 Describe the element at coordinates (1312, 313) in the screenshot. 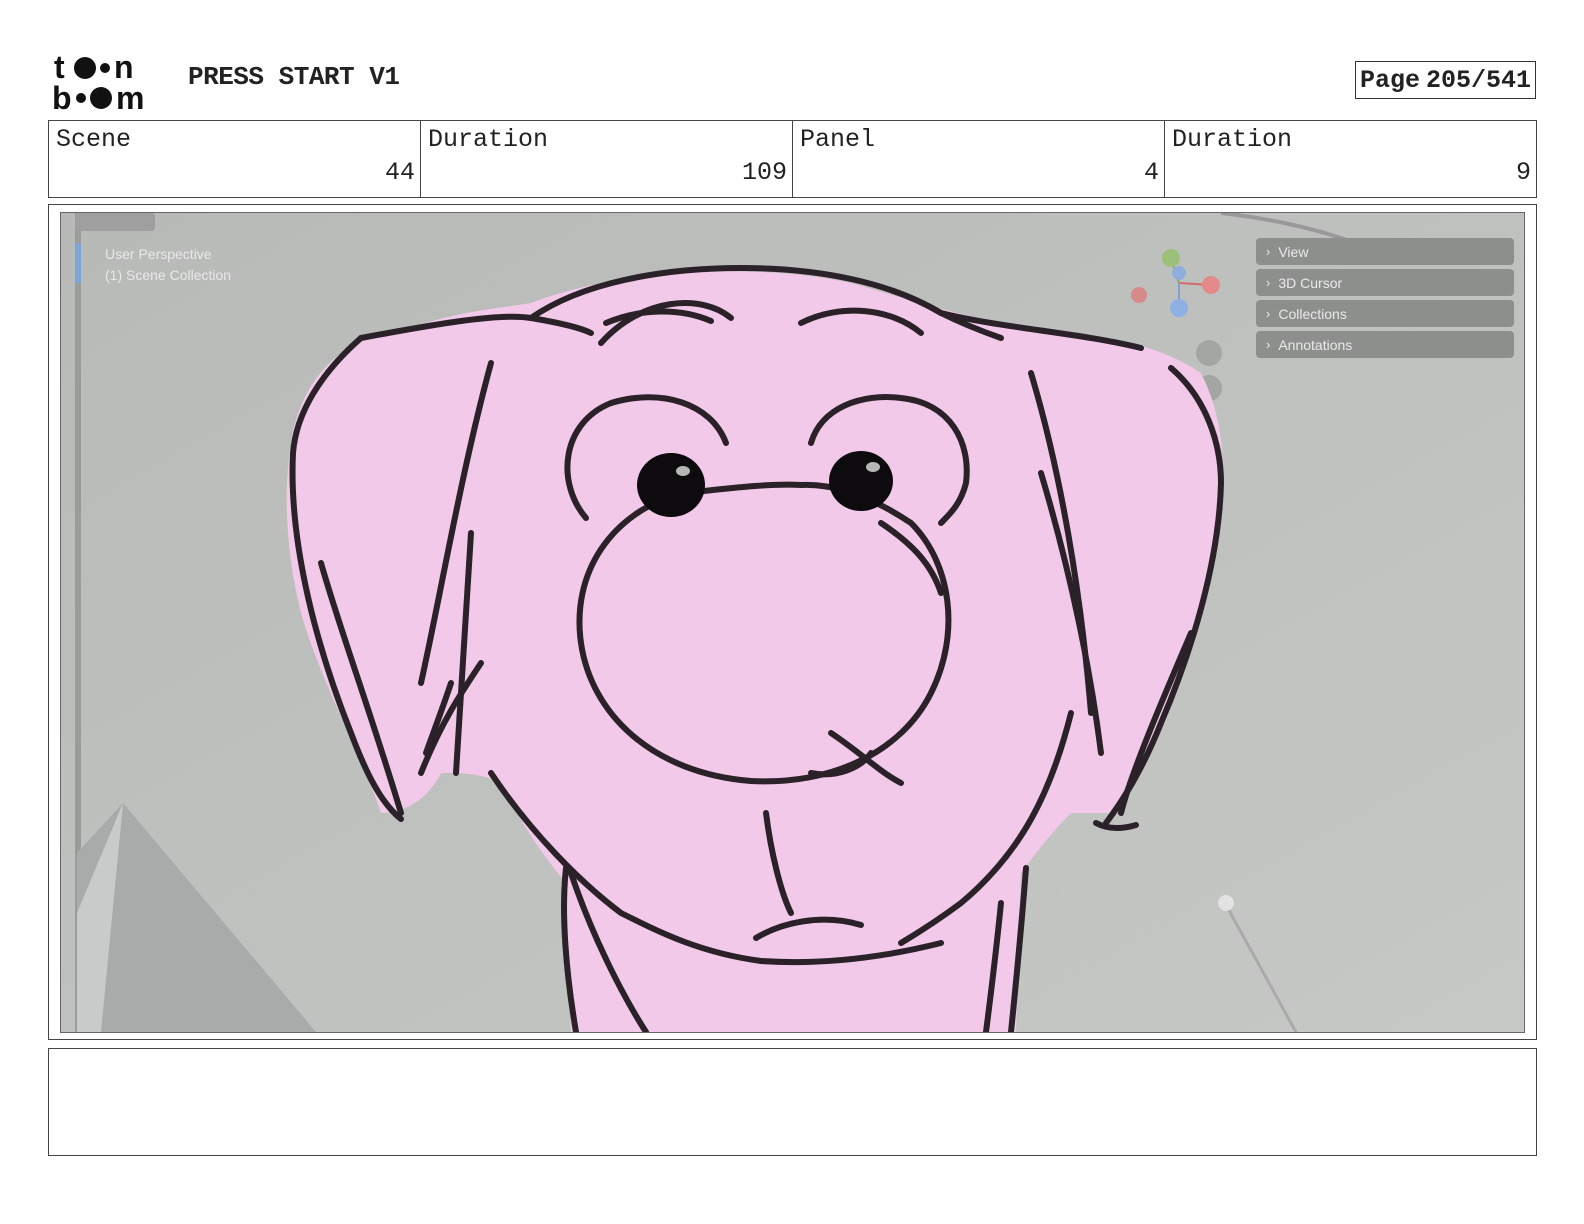

I see `n-panel-item-label: Collections` at that location.